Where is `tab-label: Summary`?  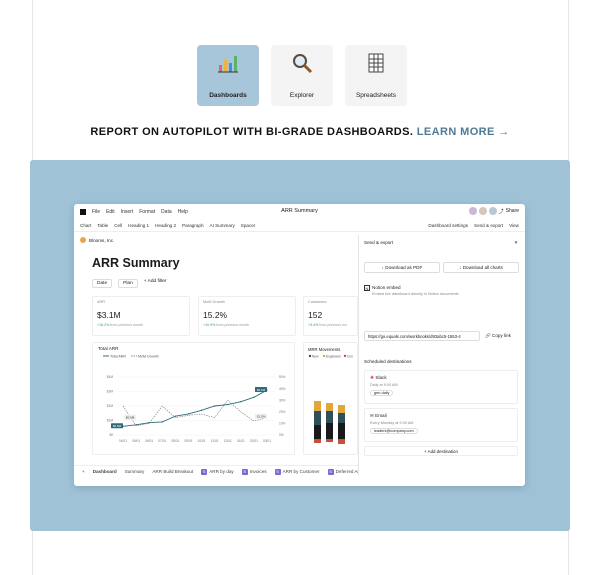
tab-label: Summary is located at coordinates (134, 471).